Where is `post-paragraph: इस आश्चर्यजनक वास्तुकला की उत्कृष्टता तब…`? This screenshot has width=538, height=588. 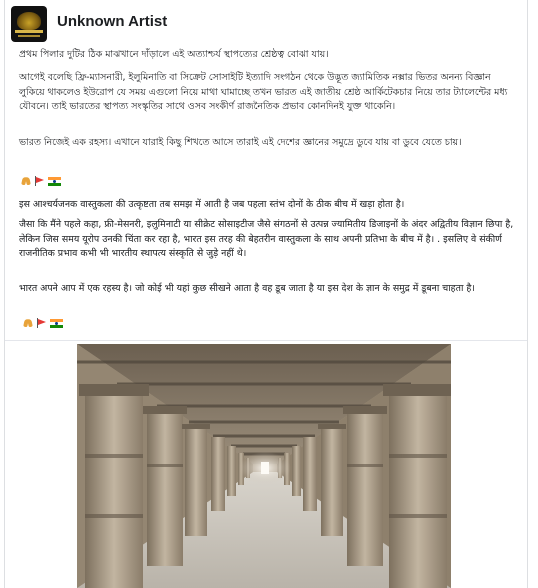 post-paragraph: इस आश्चर्यजनक वास्तुकला की उत्कृष्टता तब… is located at coordinates (212, 204).